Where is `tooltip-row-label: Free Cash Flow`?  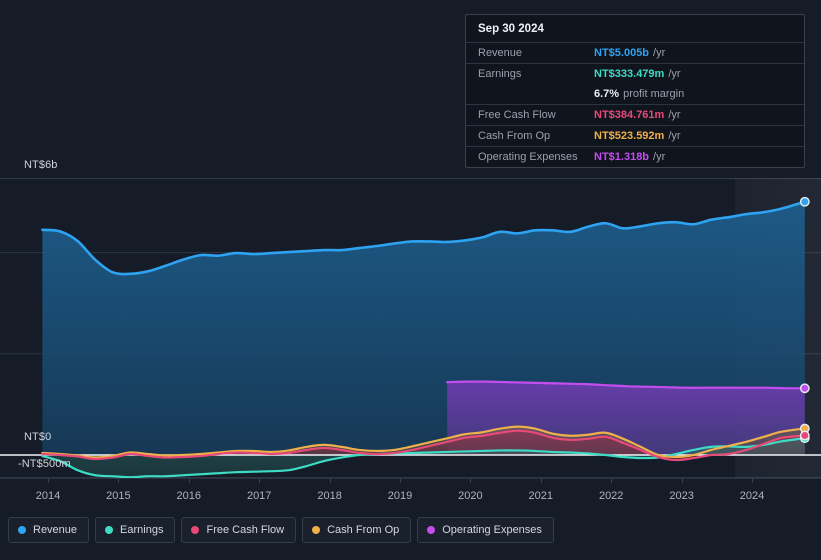
tooltip-row-label: Free Cash Flow is located at coordinates (517, 115).